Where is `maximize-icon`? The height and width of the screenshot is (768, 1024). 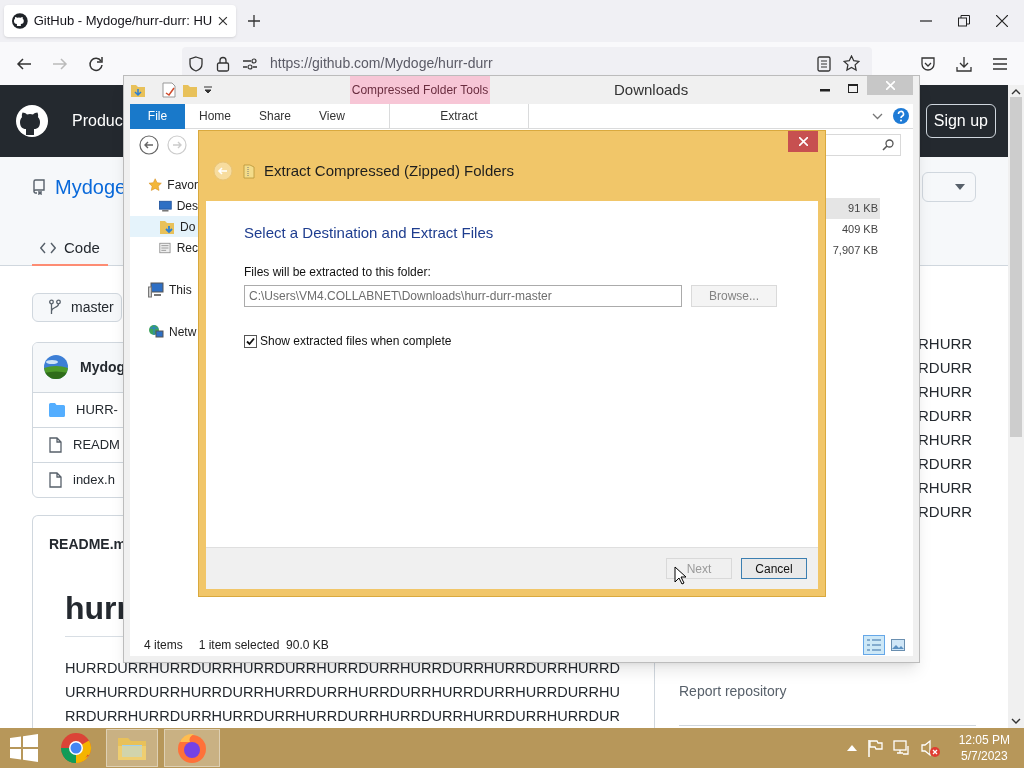 maximize-icon is located at coordinates (853, 88).